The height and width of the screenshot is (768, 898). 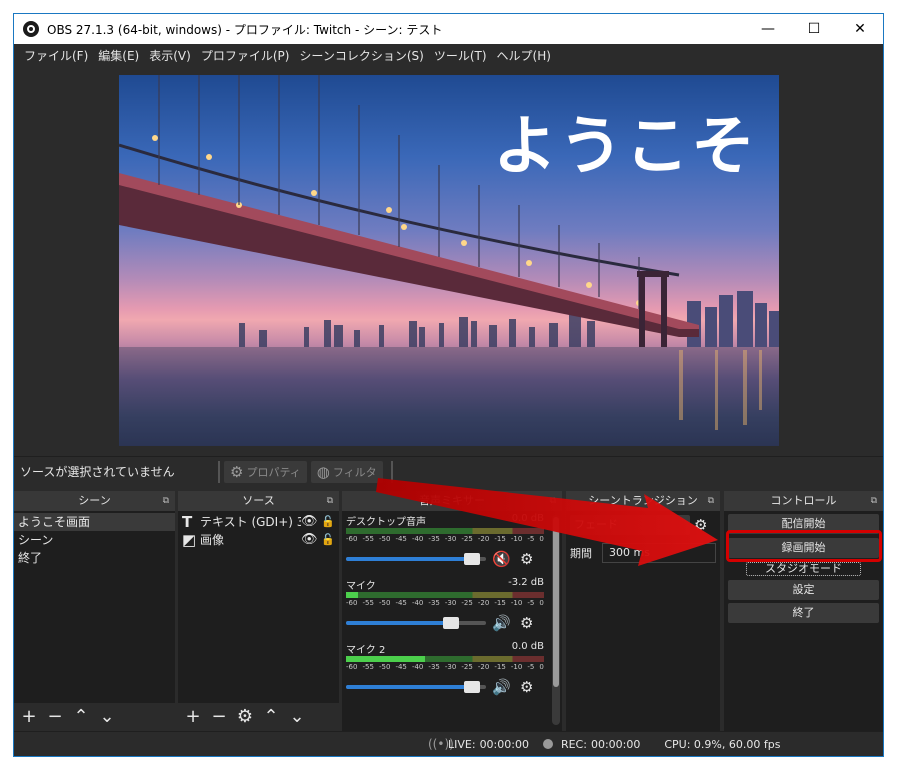 What do you see at coordinates (500, 667) in the screenshot?
I see `meter-tick-label: -15` at bounding box center [500, 667].